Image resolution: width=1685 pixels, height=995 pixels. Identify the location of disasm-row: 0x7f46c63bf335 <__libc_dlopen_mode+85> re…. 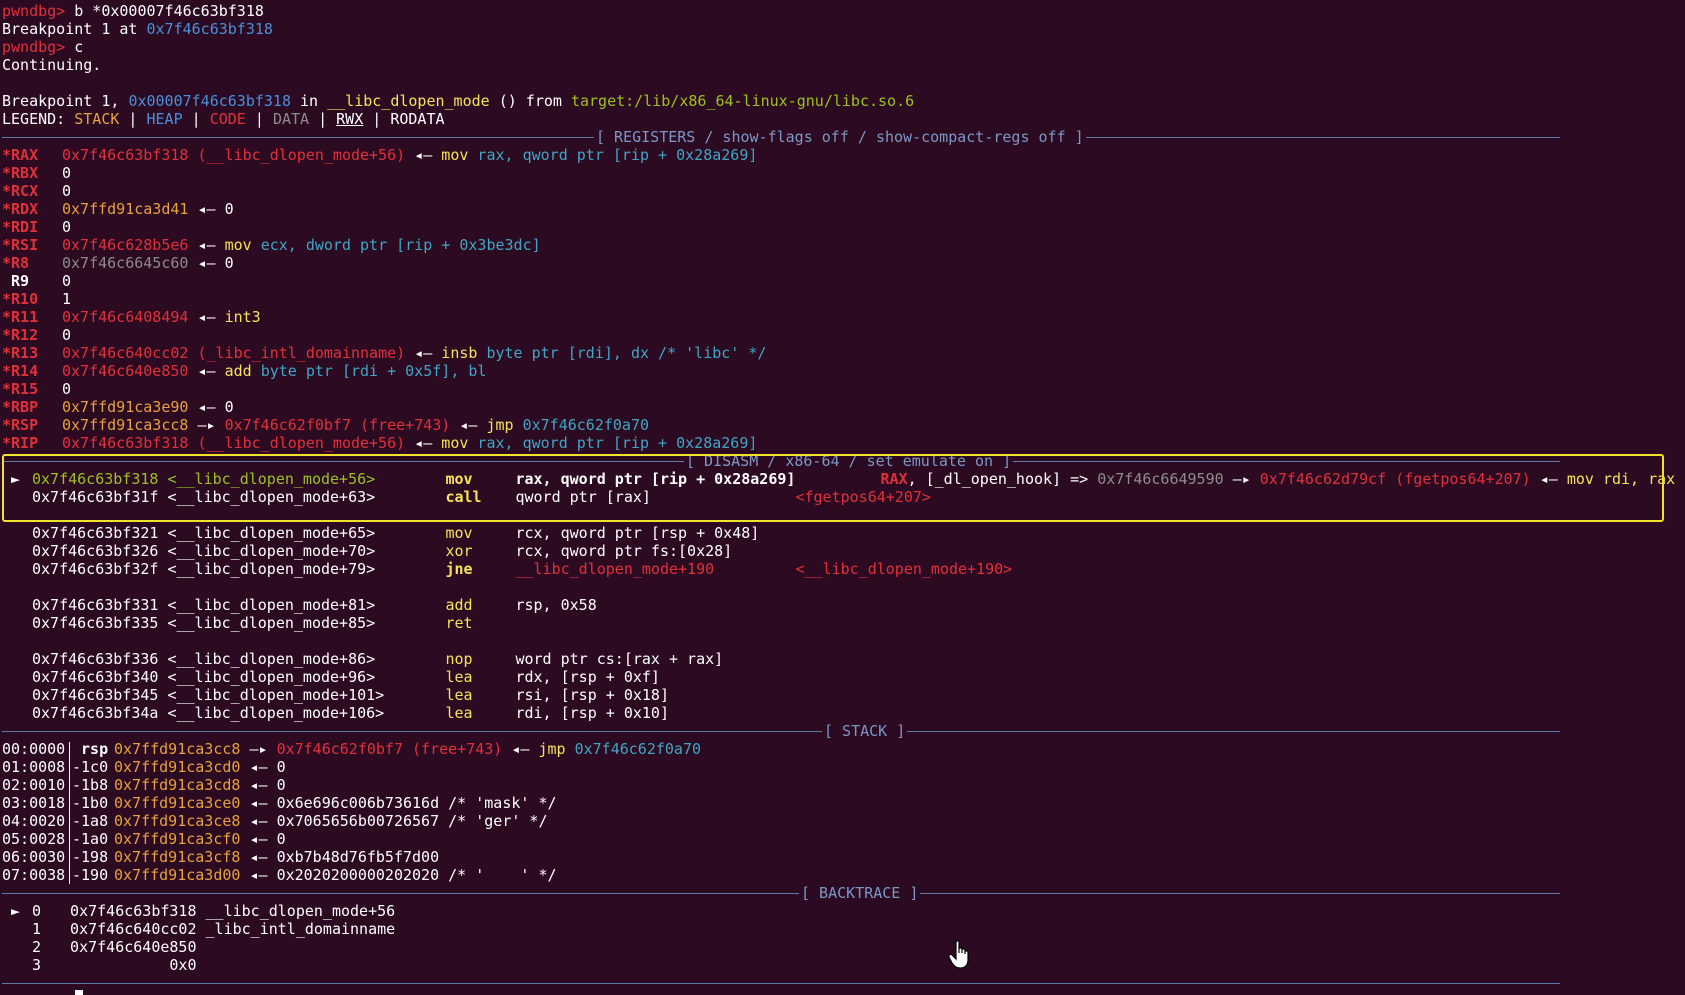
(842, 623).